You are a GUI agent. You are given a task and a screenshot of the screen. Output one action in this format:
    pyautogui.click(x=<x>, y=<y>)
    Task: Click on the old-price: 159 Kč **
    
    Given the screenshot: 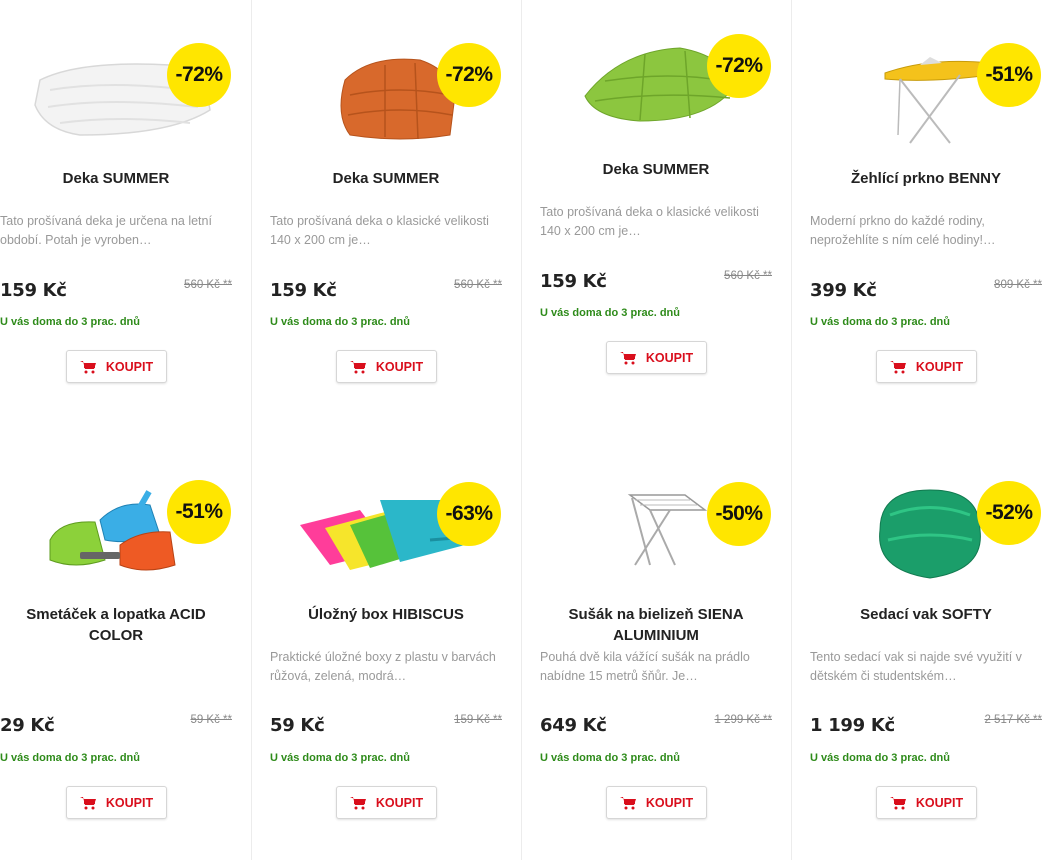 What is the action you would take?
    pyautogui.click(x=478, y=720)
    